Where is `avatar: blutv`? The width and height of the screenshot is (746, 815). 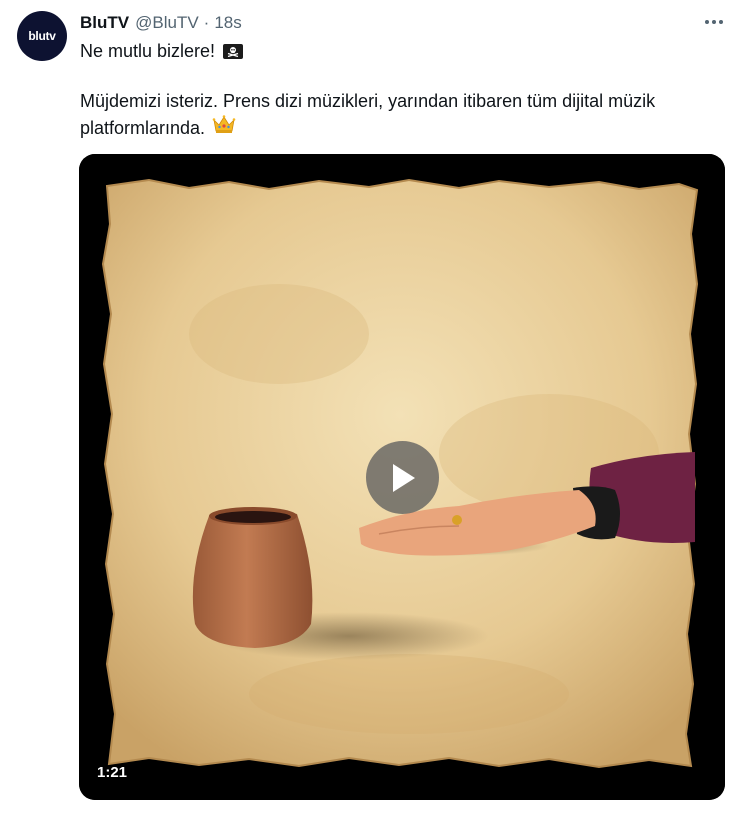 avatar: blutv is located at coordinates (42, 36).